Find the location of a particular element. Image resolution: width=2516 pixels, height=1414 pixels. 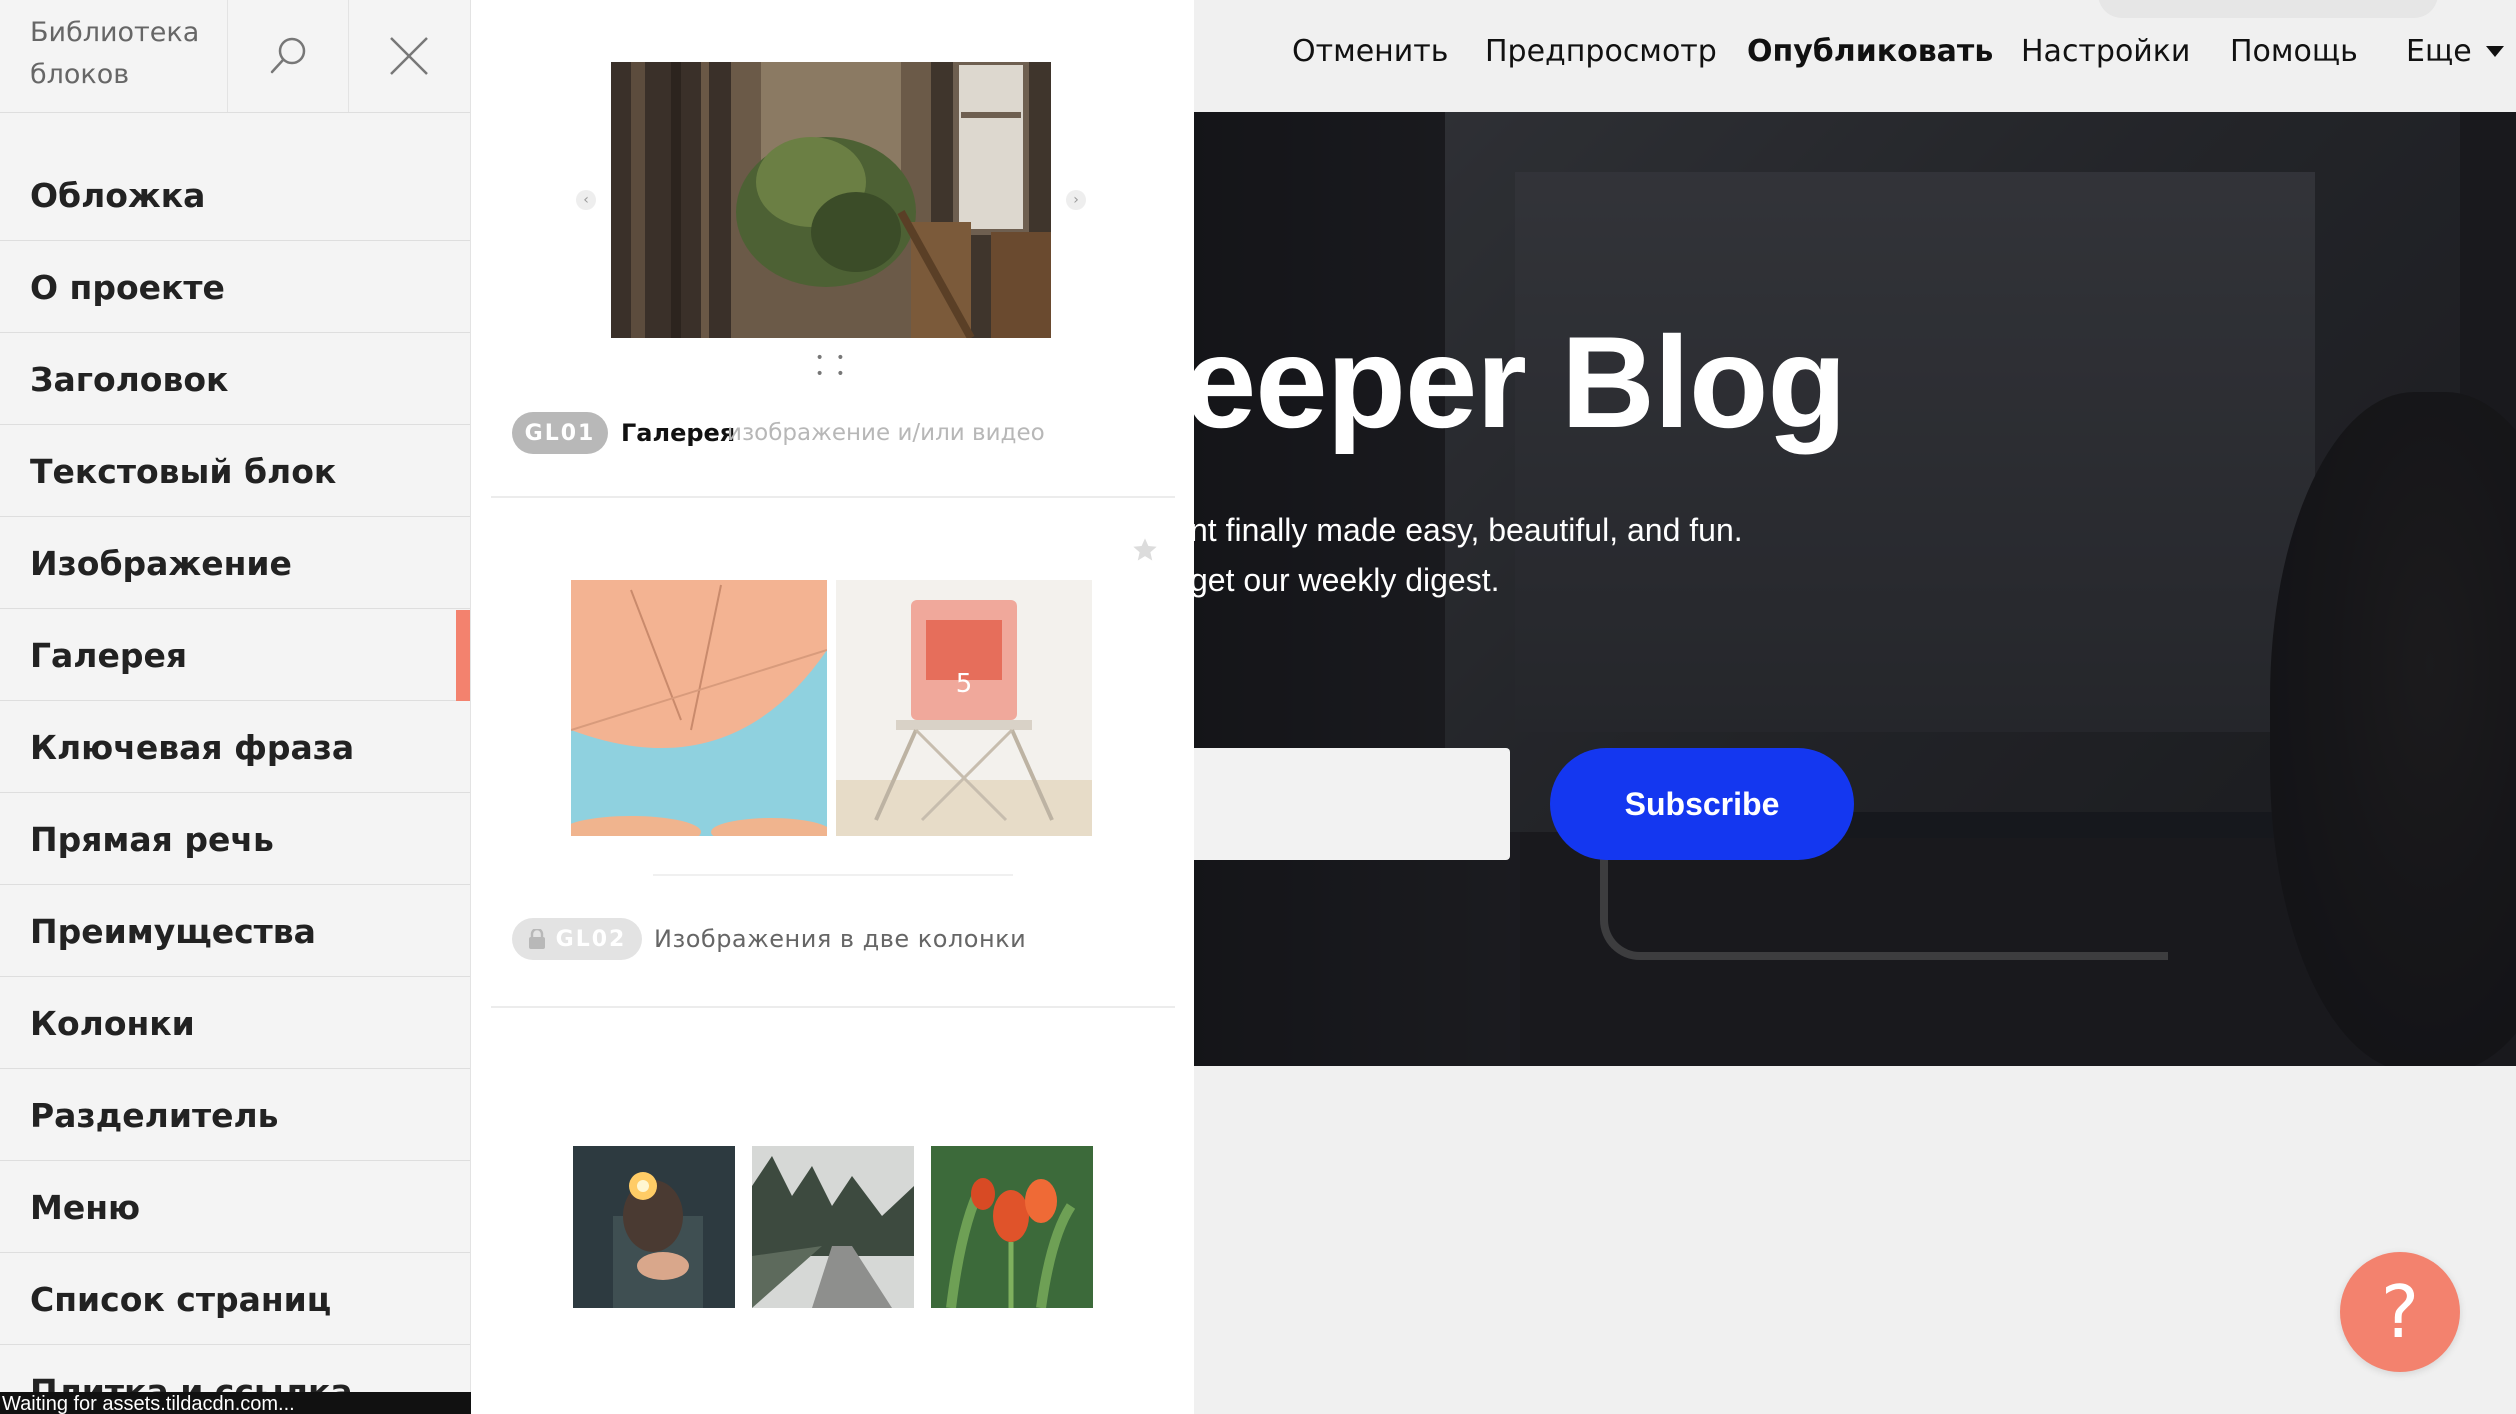

sidebar-item-label: Обложка is located at coordinates (118, 195).